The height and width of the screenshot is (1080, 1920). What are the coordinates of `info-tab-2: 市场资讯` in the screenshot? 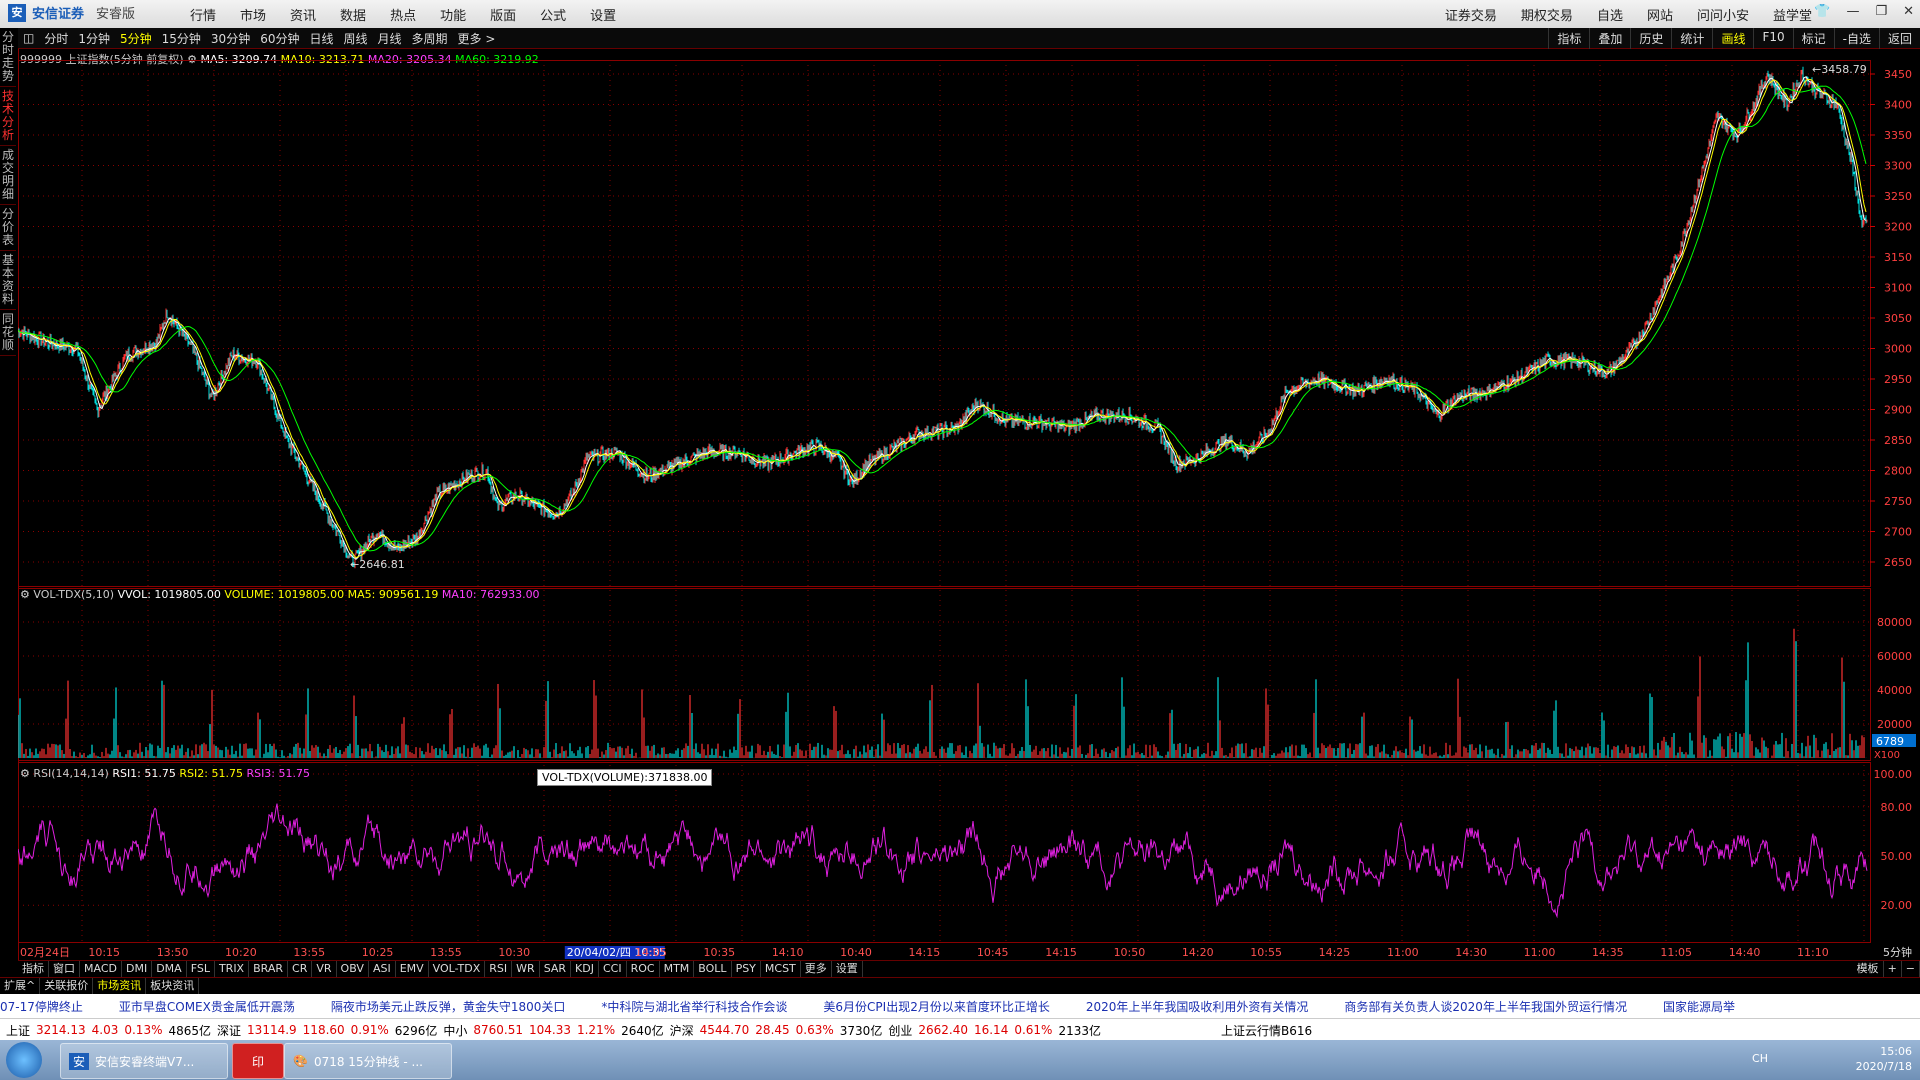 It's located at (120, 986).